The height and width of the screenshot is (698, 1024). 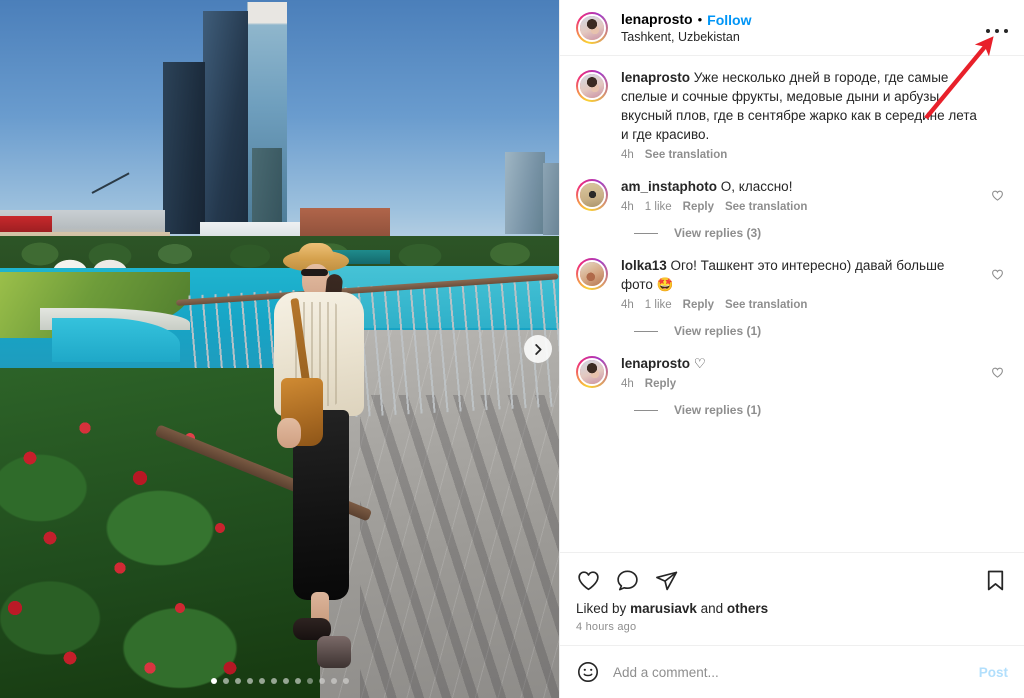 I want to click on header-username-row: lenaprosto • Follow, so click(x=686, y=19).